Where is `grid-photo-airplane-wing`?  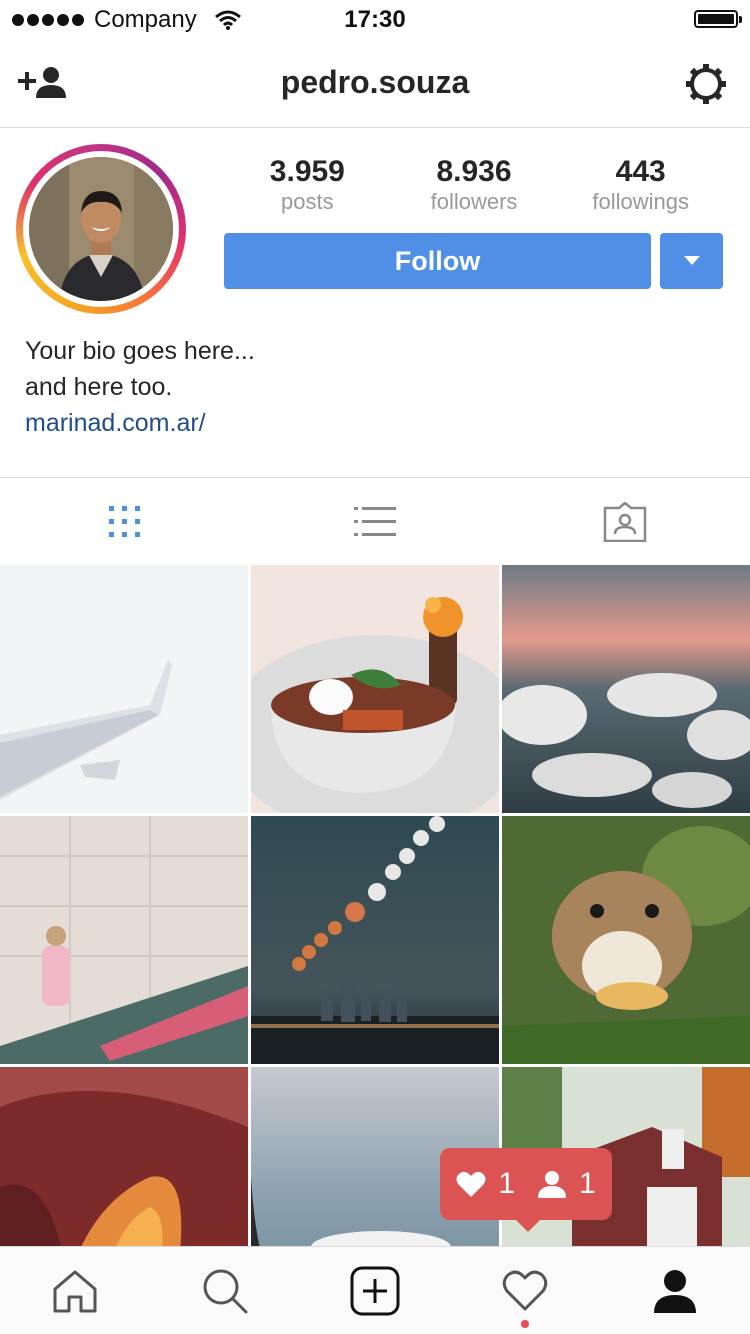
grid-photo-airplane-wing is located at coordinates (124, 689).